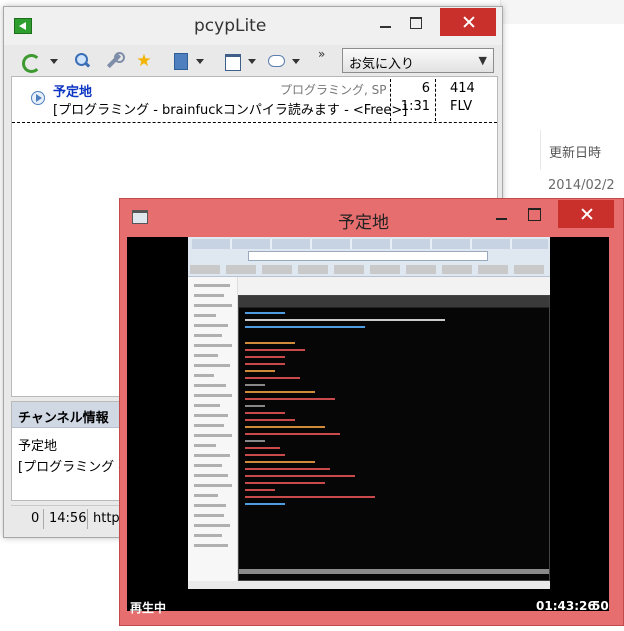  What do you see at coordinates (382, 64) in the screenshot?
I see `bookmark-select-value: お気に入り` at bounding box center [382, 64].